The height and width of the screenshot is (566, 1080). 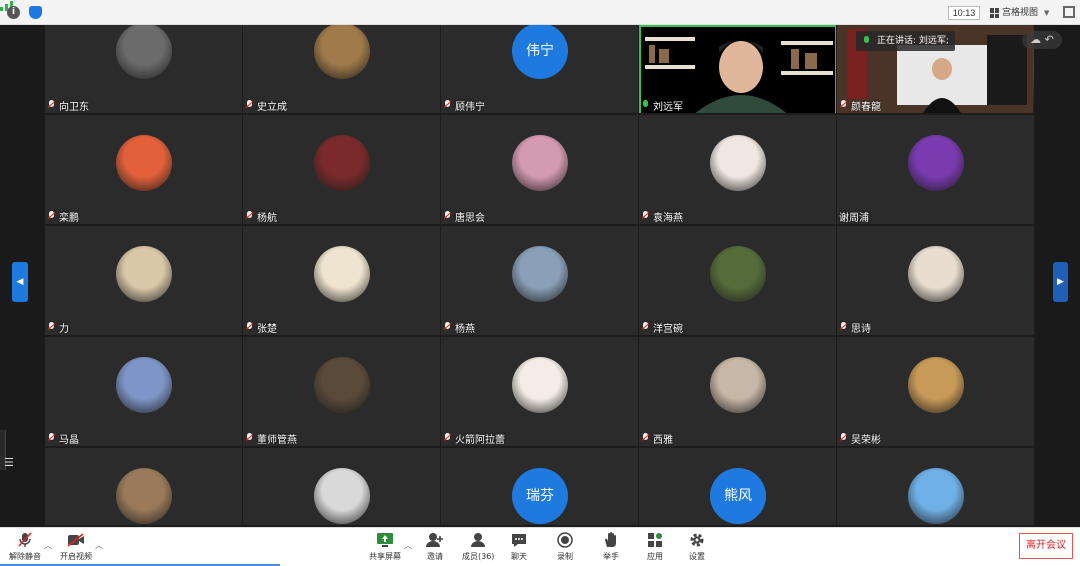 What do you see at coordinates (668, 107) in the screenshot?
I see `participant-name-label: 刘远军` at bounding box center [668, 107].